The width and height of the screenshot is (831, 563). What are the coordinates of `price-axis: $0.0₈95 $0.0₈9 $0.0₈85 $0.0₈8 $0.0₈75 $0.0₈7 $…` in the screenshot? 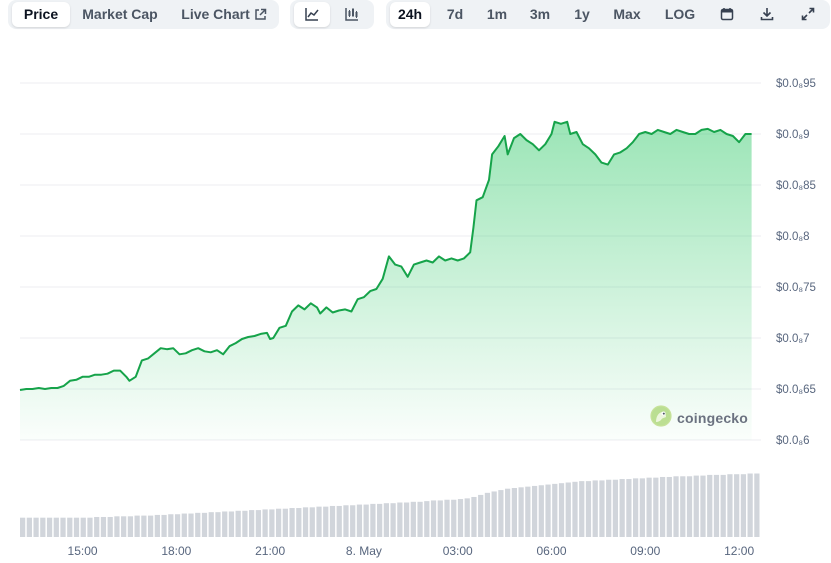 It's located at (796, 262).